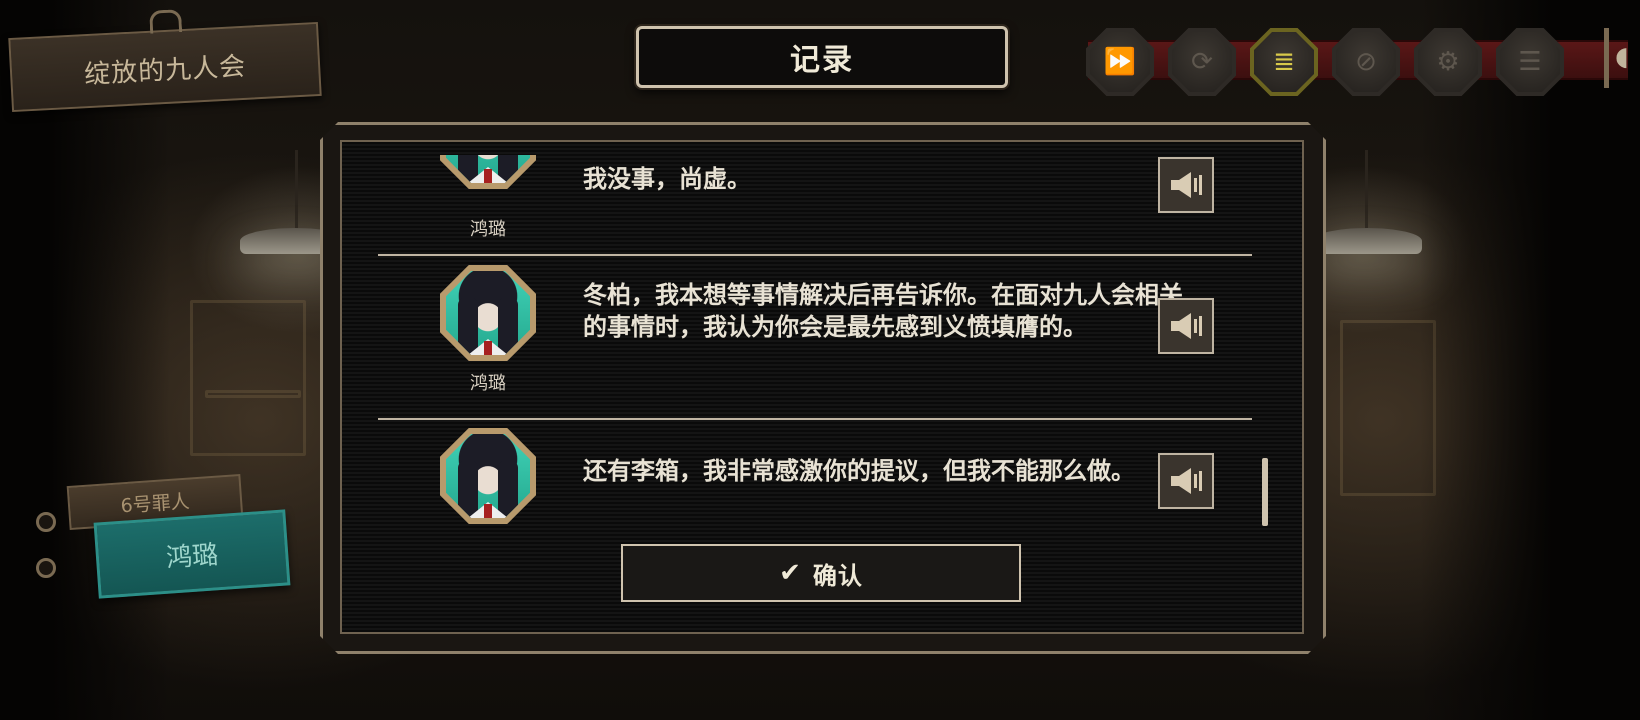 The height and width of the screenshot is (720, 1640). I want to click on log-entry: 还有李箱，我非常感激你的提议，但我不能那么做。, so click(815, 484).